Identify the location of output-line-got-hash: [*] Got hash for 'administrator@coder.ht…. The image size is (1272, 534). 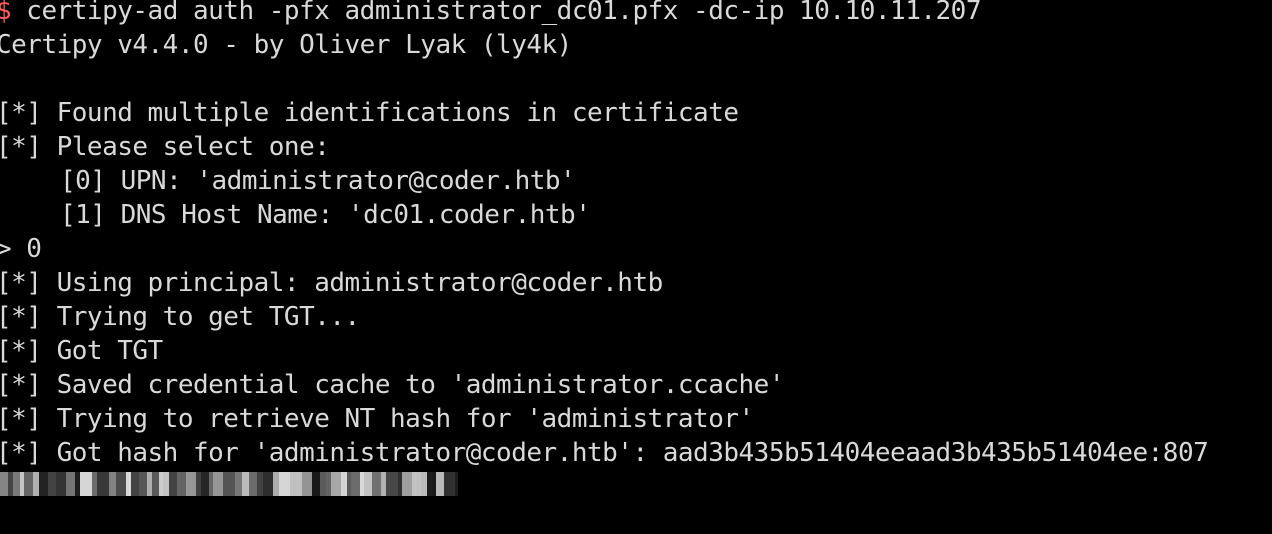
(604, 453).